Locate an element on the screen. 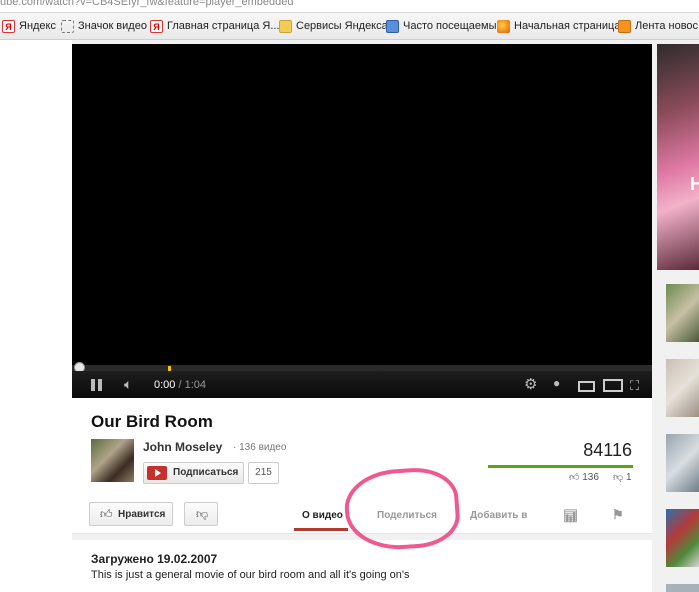 The height and width of the screenshot is (592, 699). sidebar-ad: Н is located at coordinates (678, 157).